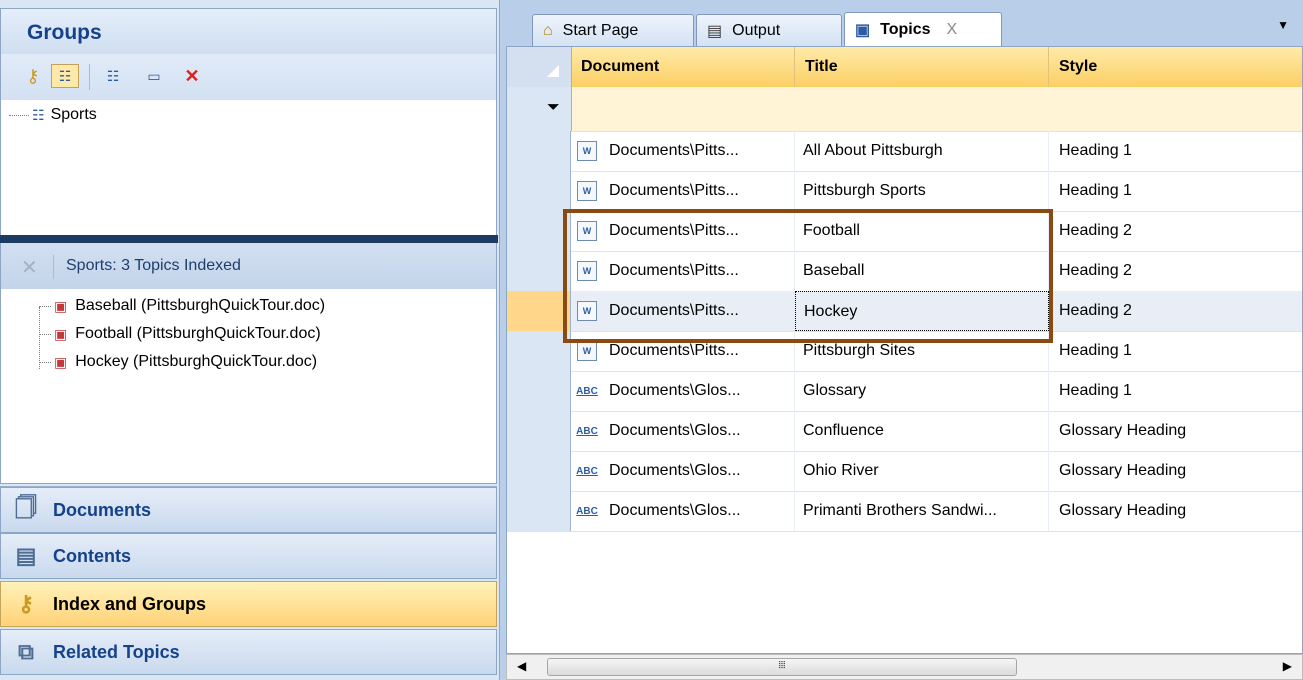 This screenshot has width=1303, height=680. Describe the element at coordinates (248, 556) in the screenshot. I see `nav-contents: ▤ Contents` at that location.